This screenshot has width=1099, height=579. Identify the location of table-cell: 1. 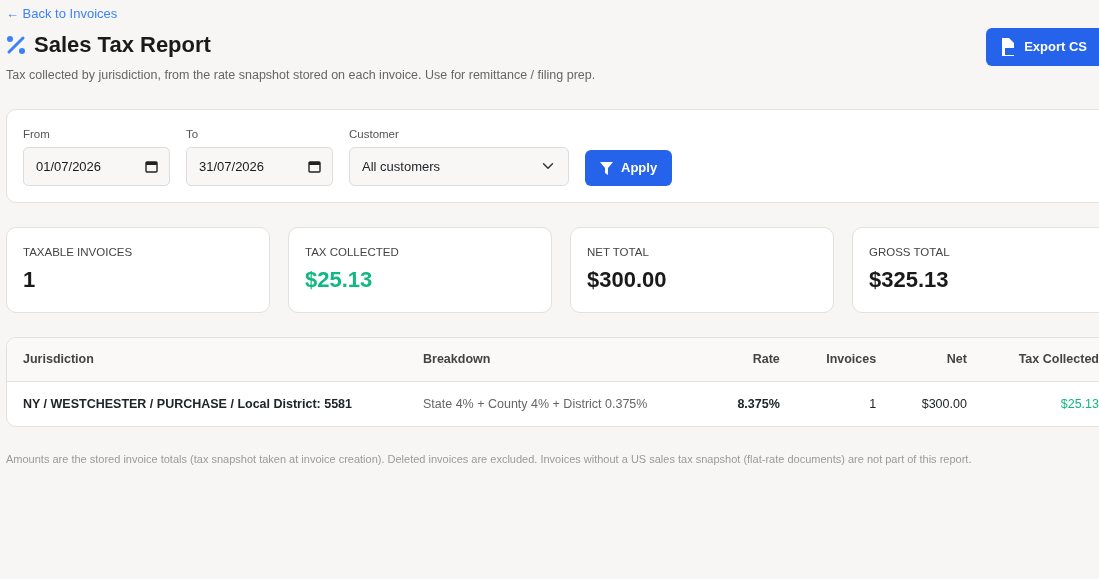
(844, 404).